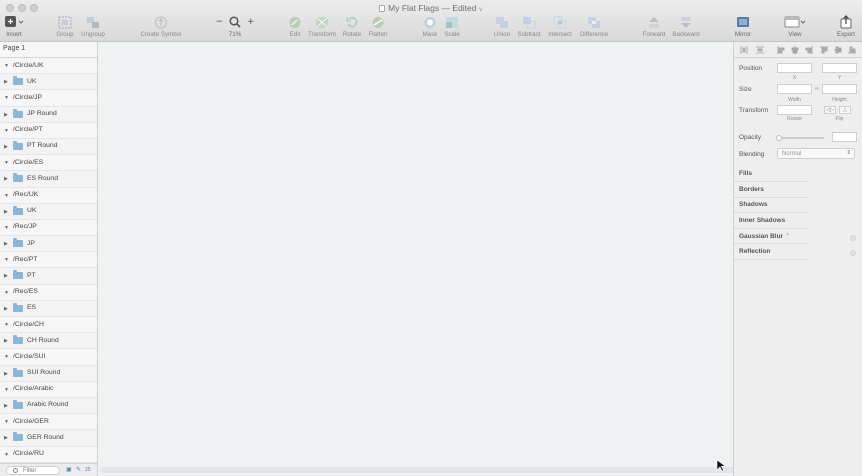 This screenshot has width=862, height=476. Describe the element at coordinates (48, 406) in the screenshot. I see `layer-folder-row: ▶ Arabic Round` at that location.